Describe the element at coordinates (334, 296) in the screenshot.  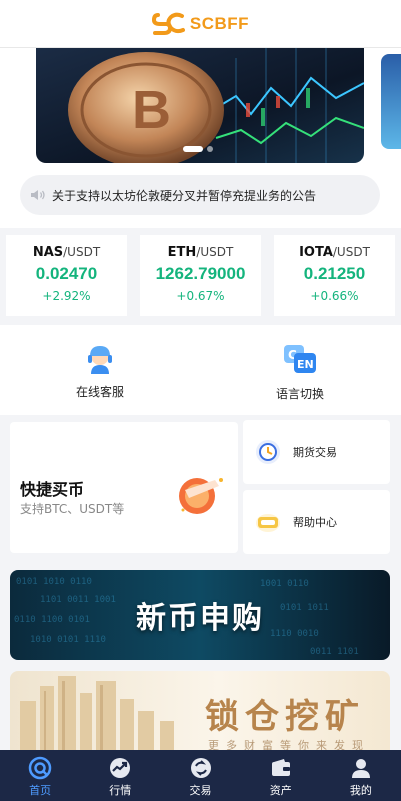
I see `ticker-change: +0.66%` at that location.